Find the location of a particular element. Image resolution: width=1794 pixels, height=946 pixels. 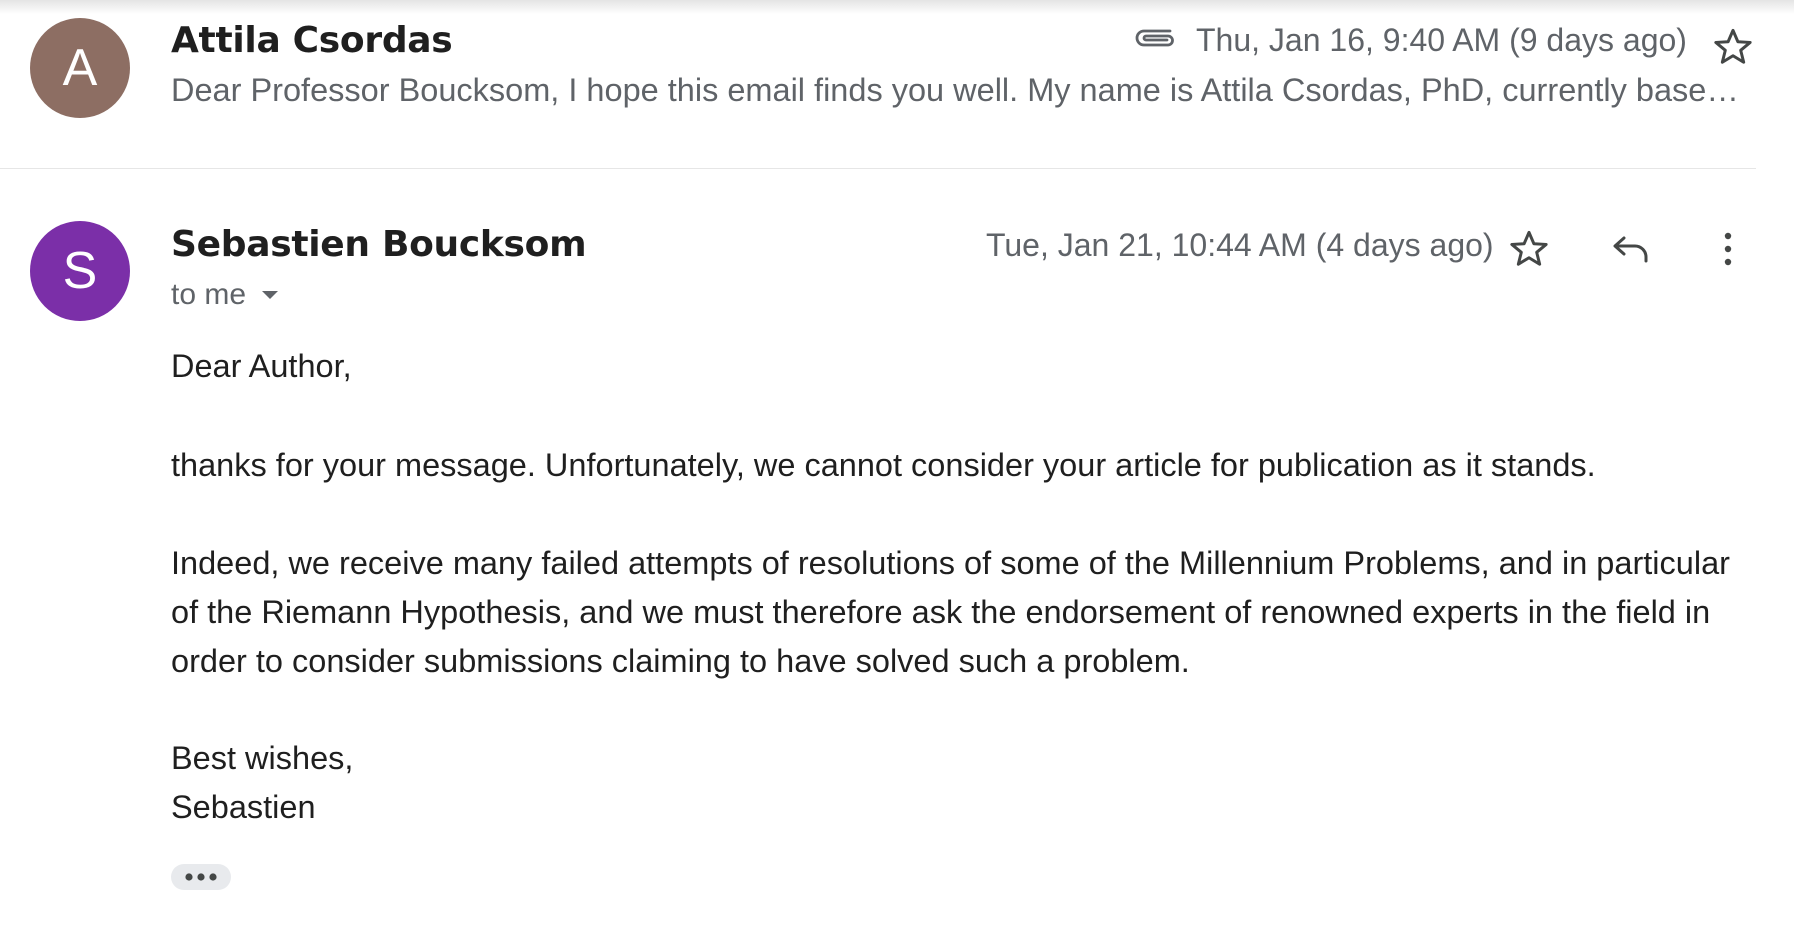

message-date: Tue, Jan 21, 10:44 AM (4 days ago) is located at coordinates (1240, 245).